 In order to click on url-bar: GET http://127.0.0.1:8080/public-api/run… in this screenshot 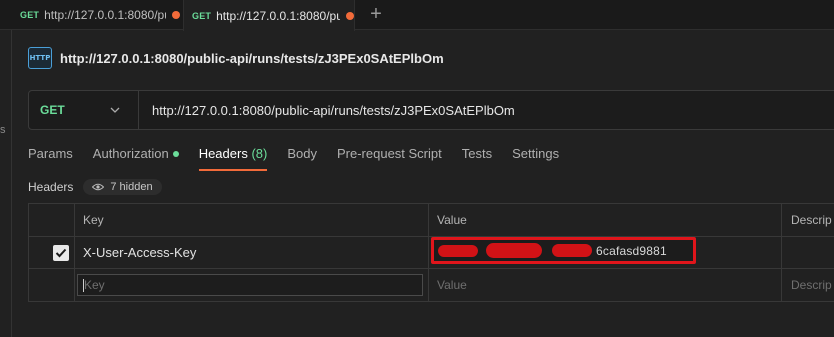, I will do `click(431, 110)`.